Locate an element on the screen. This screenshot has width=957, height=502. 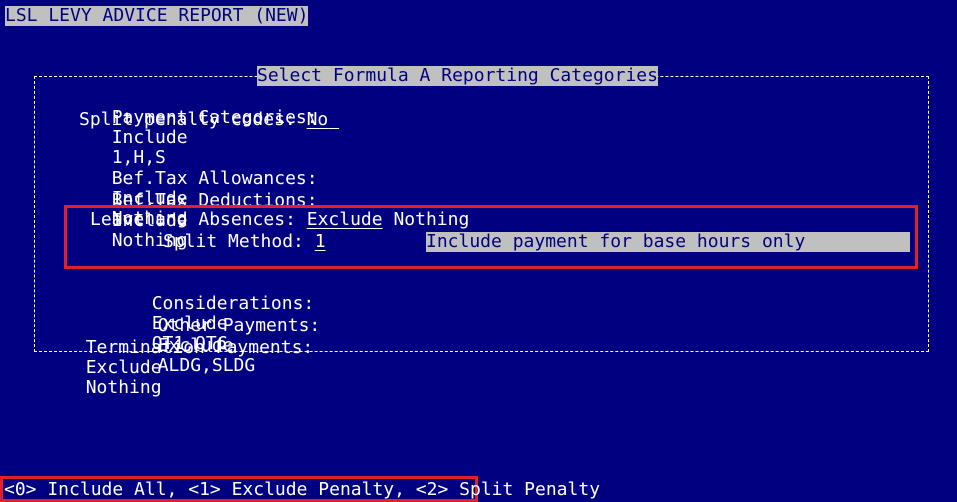
leave-absences-mode: Exclude is located at coordinates (345, 219).